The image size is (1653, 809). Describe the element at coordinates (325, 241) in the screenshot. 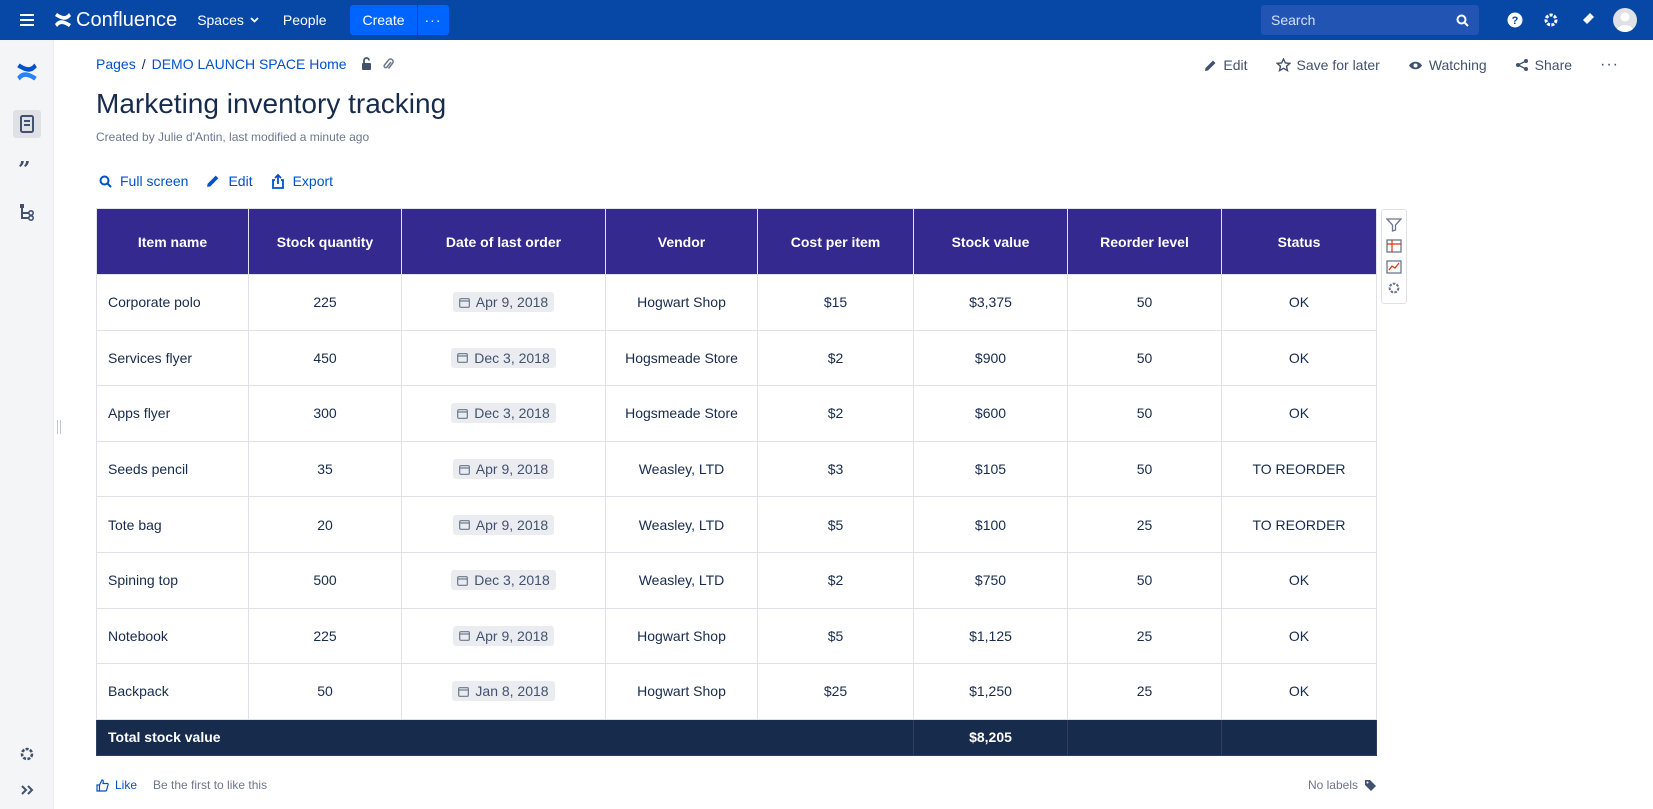

I see `column-header: Stock quantity` at that location.